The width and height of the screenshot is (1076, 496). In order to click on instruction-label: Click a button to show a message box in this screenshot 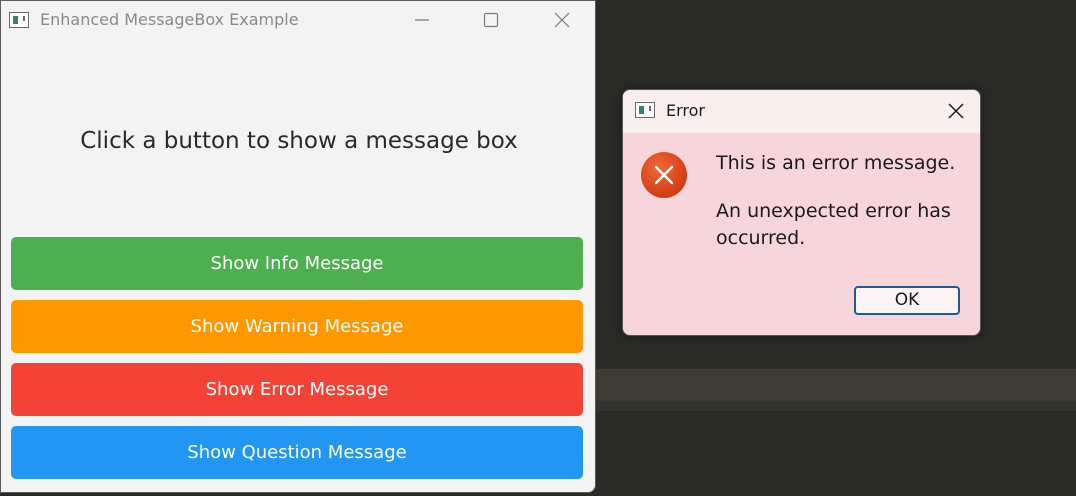, I will do `click(299, 141)`.